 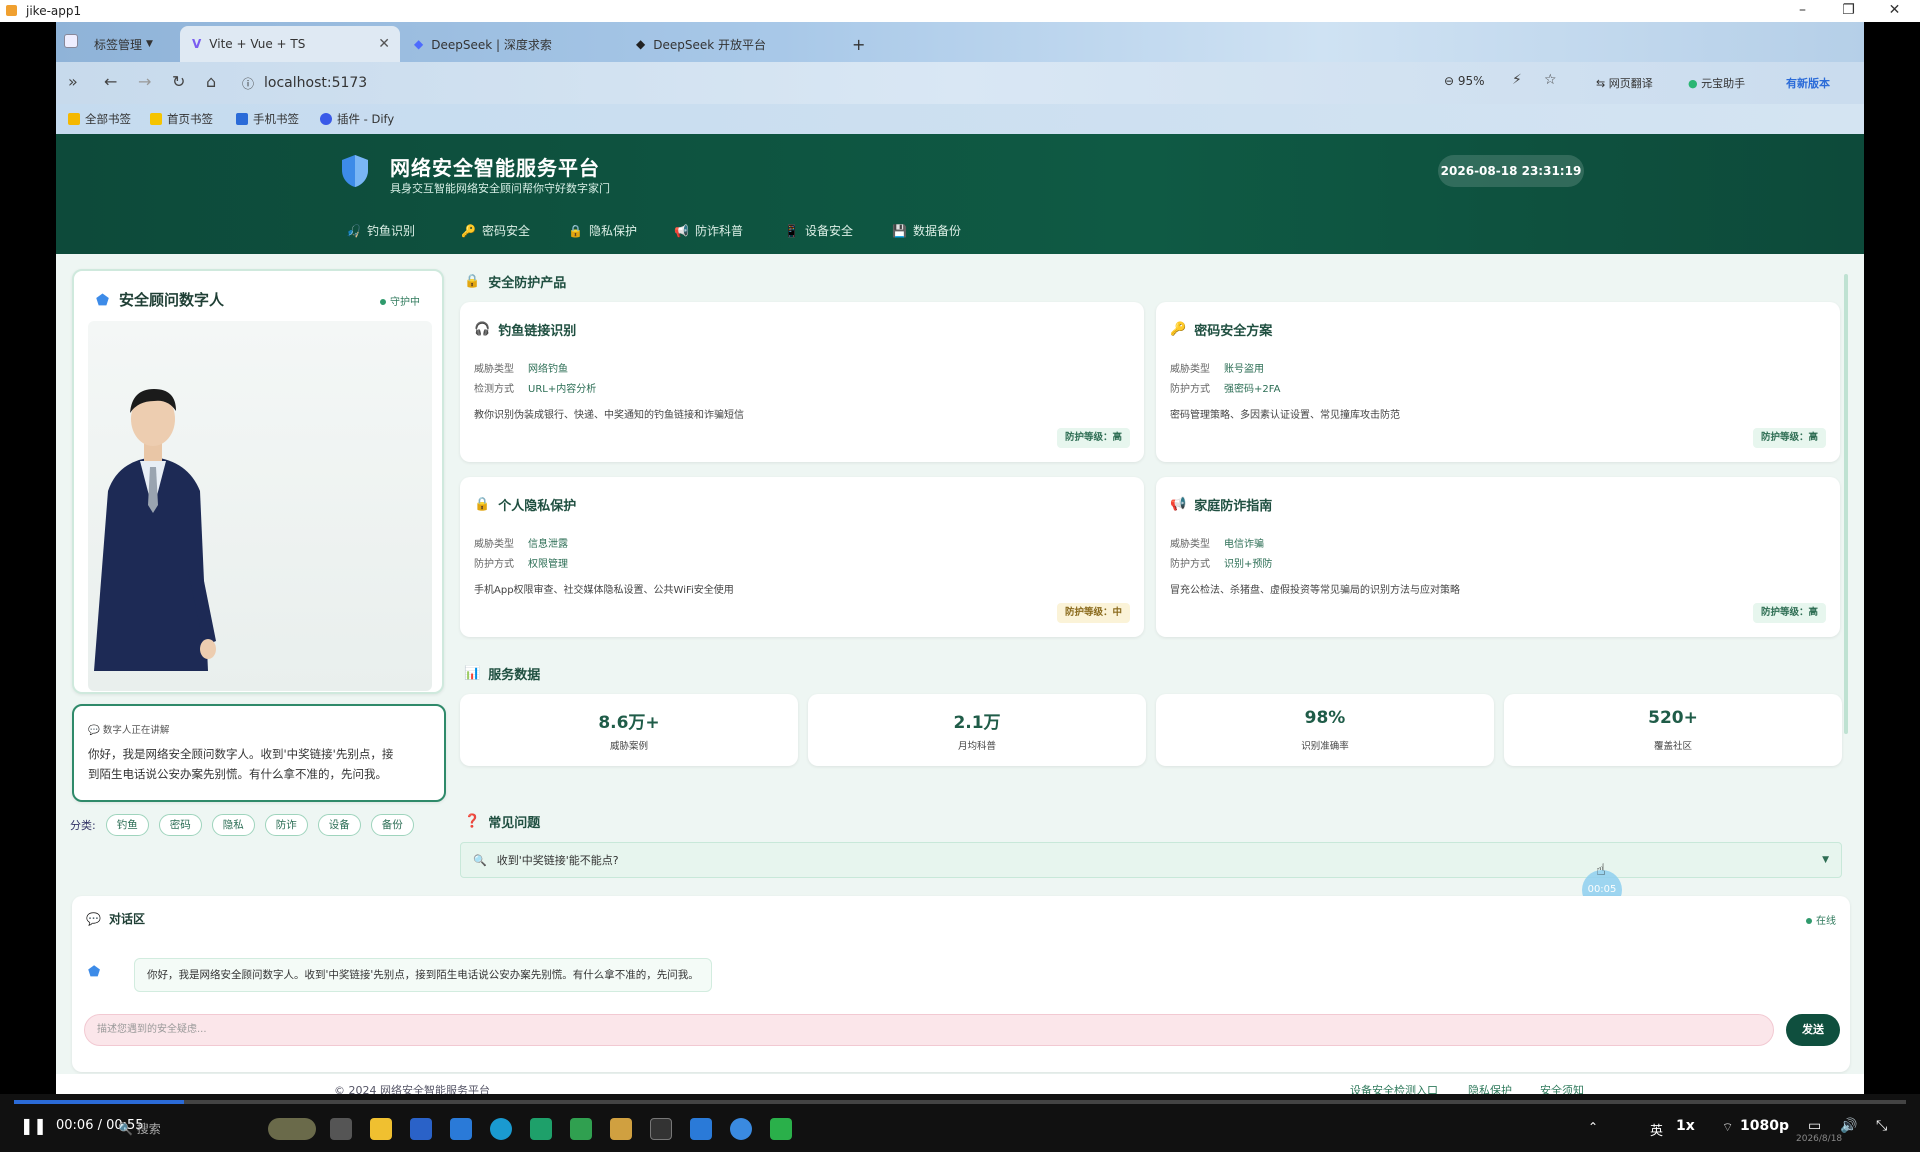 What do you see at coordinates (1244, 369) in the screenshot?
I see `kv-value: 账号盗用` at bounding box center [1244, 369].